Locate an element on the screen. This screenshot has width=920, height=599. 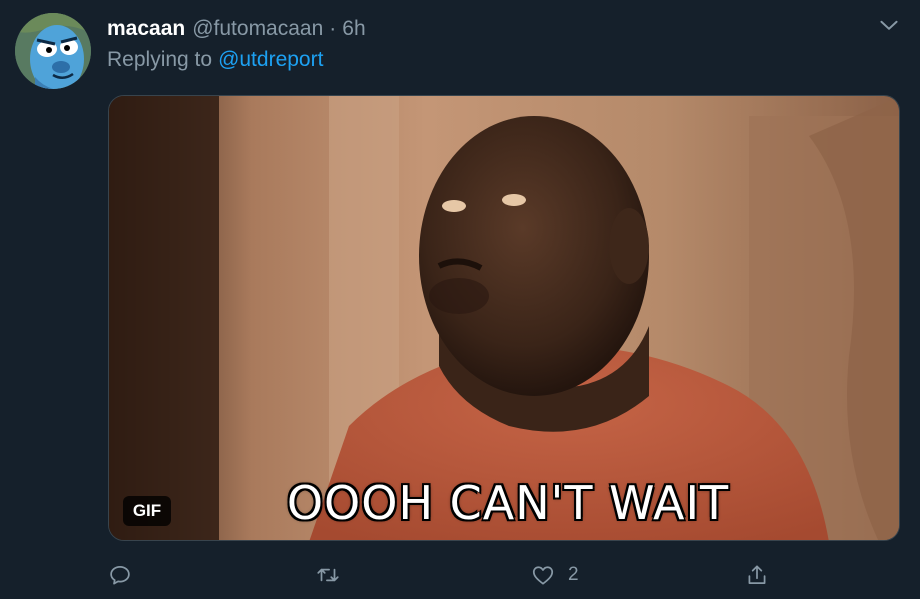
like-button: 2 is located at coordinates (554, 575).